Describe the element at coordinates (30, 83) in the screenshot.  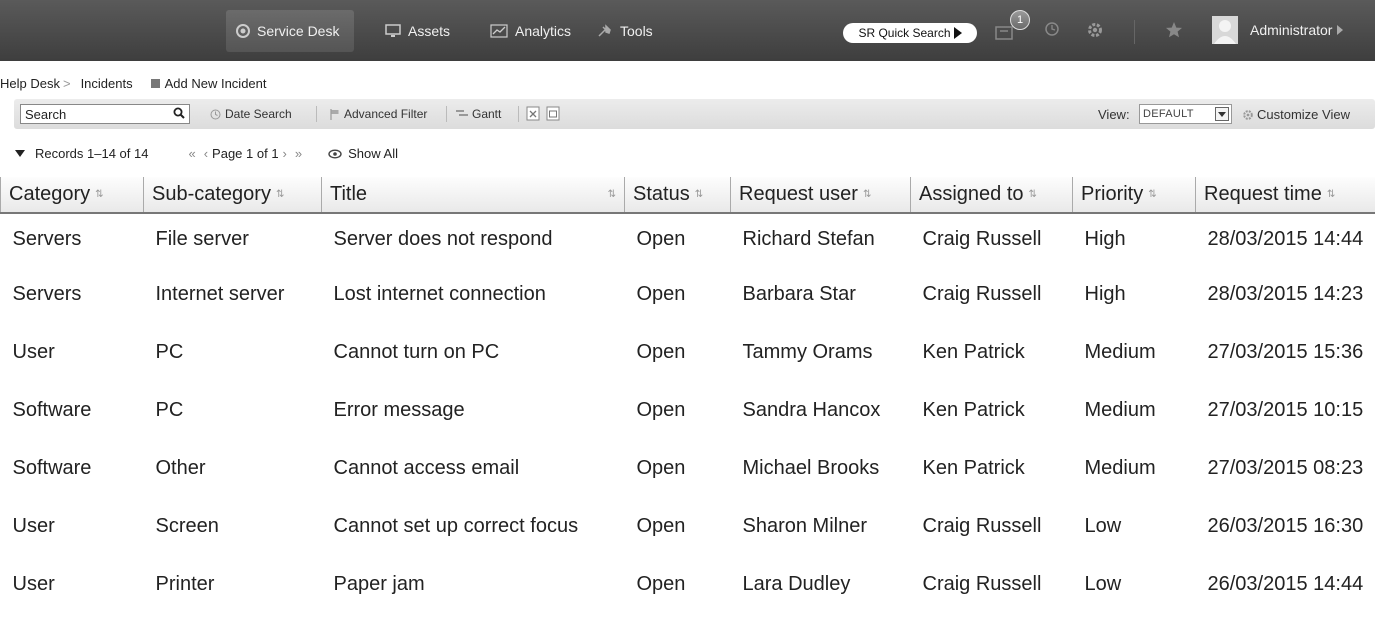
I see `breadcrumb-help-desk: Help Desk` at that location.